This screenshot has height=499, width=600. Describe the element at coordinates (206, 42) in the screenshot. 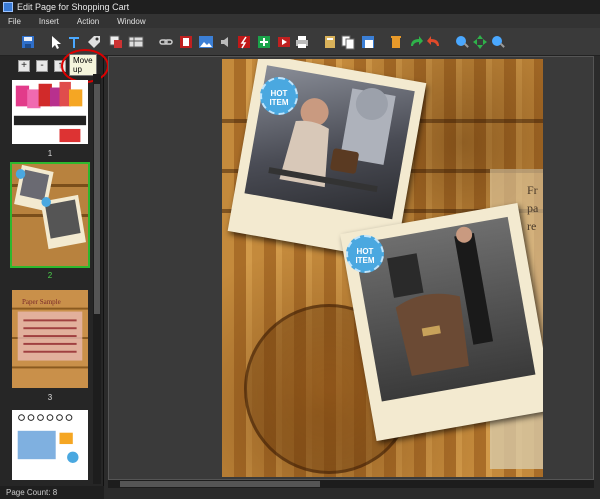

I see `picture-icon` at that location.